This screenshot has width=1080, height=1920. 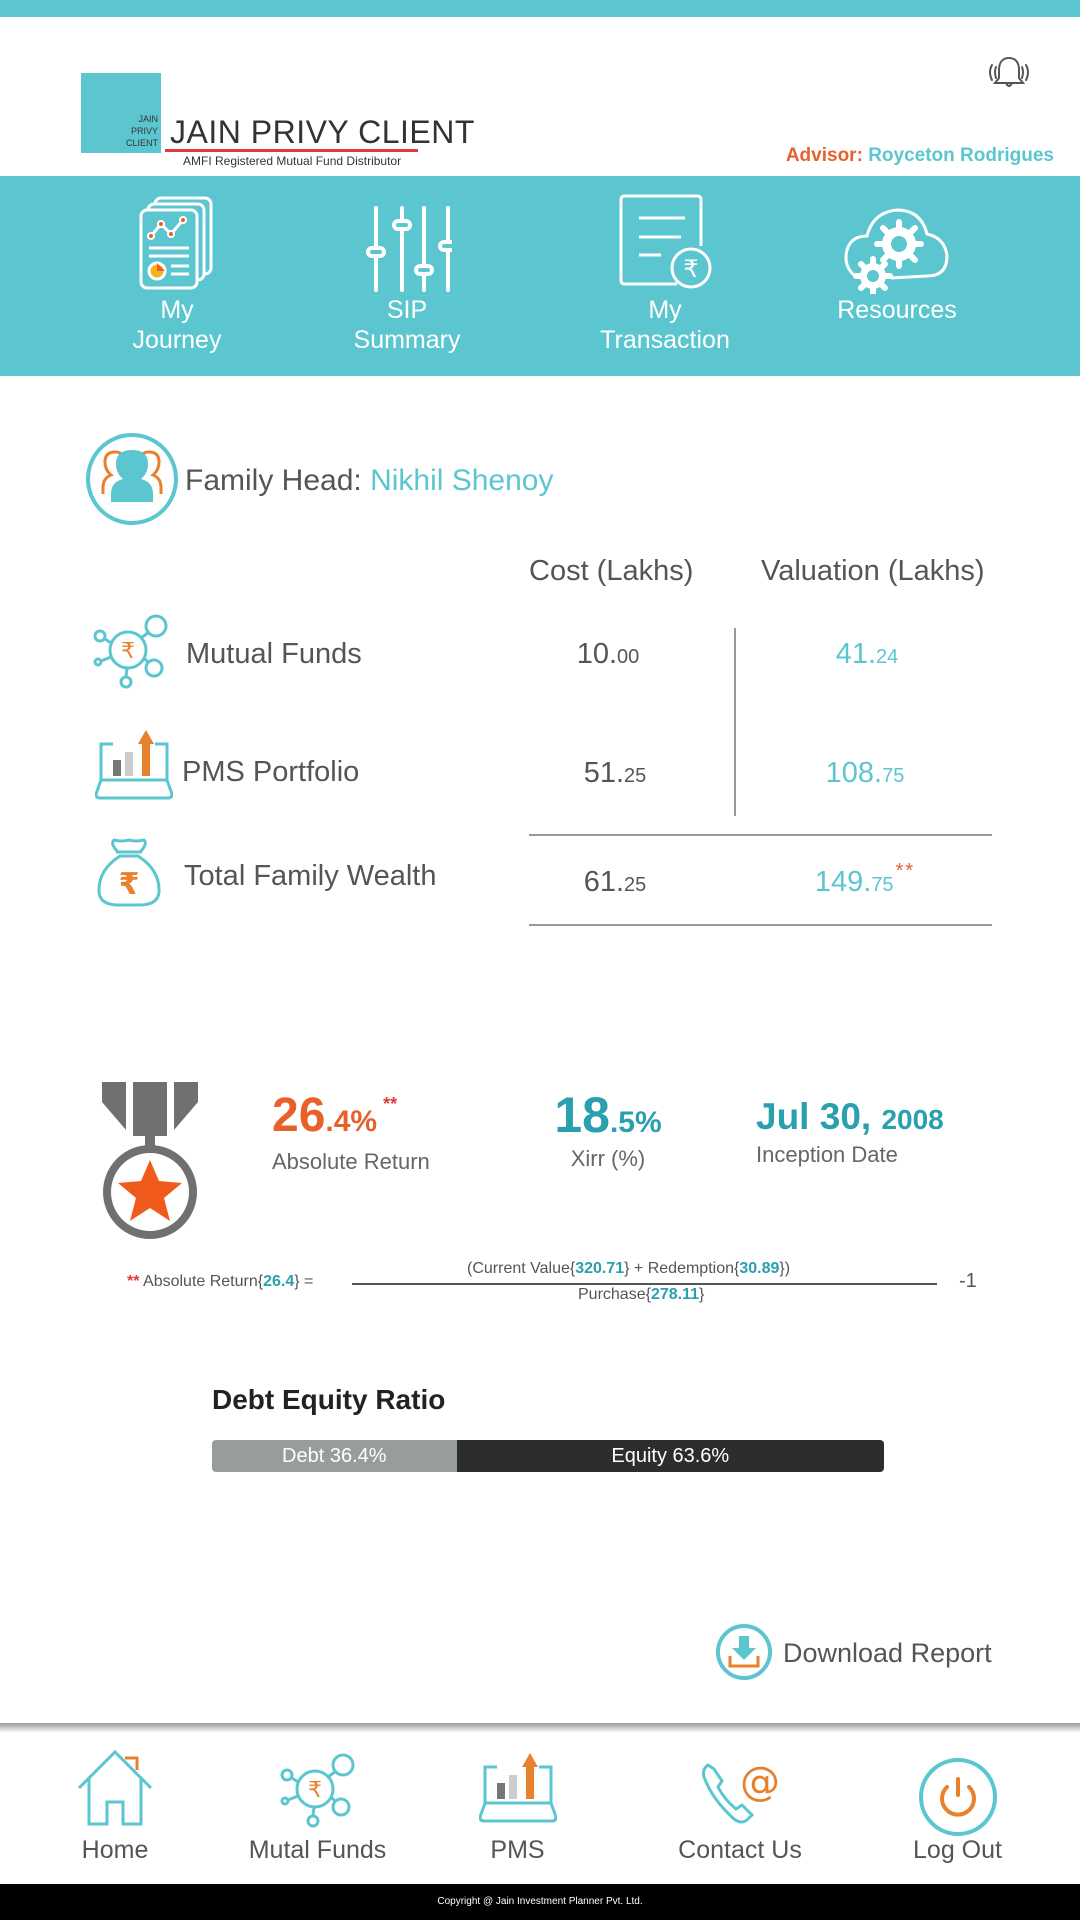 I want to click on formula-value: 26.4, so click(x=279, y=1281).